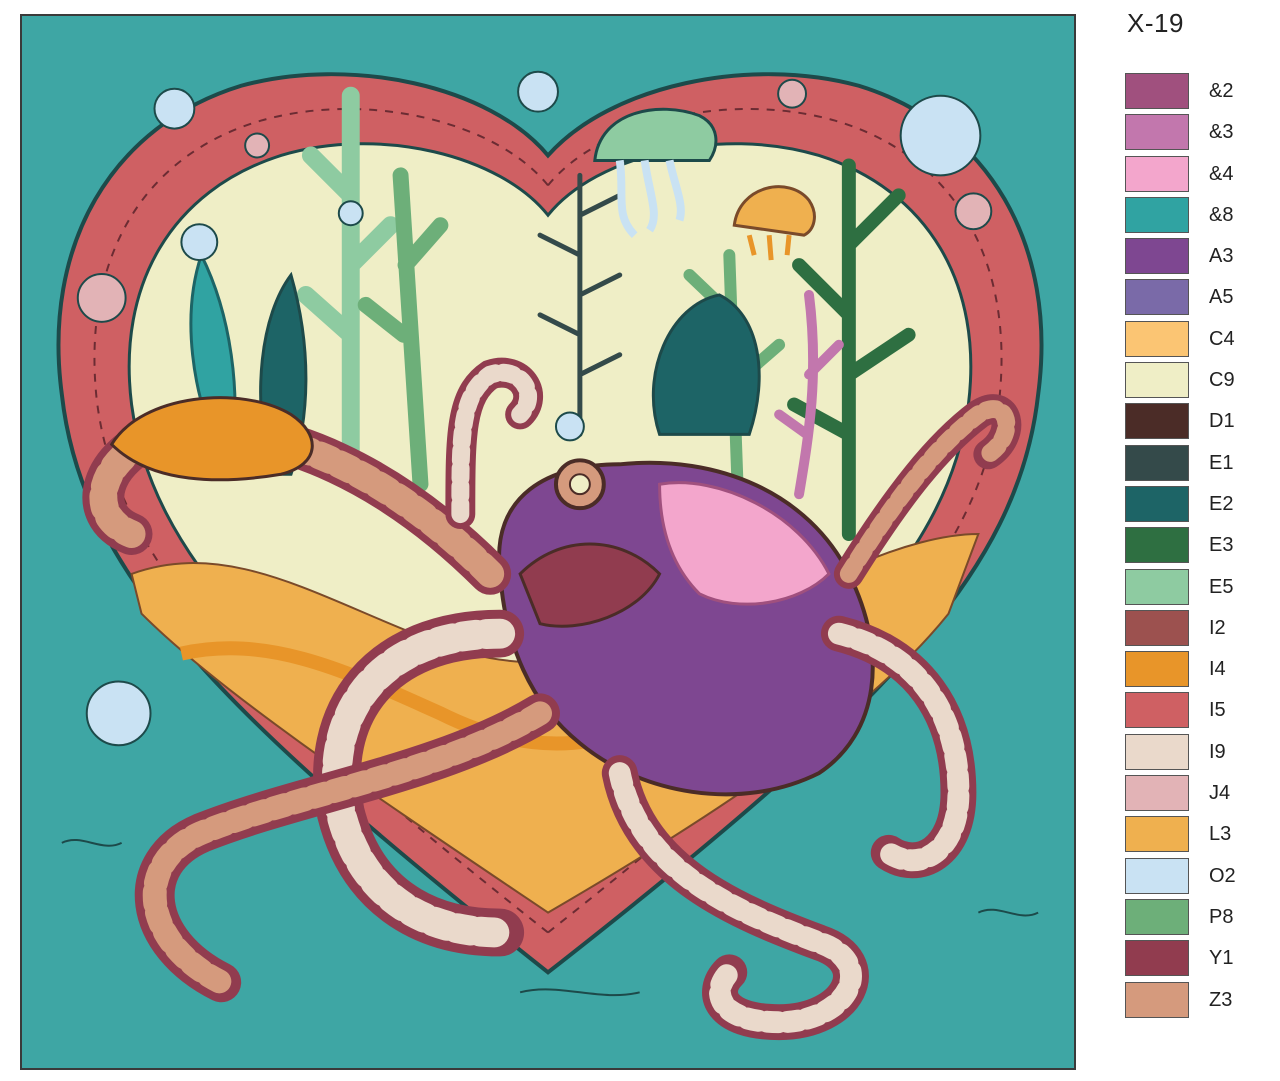 This screenshot has height=1081, width=1280. Describe the element at coordinates (1195, 341) in the screenshot. I see `legend-row: C4` at that location.